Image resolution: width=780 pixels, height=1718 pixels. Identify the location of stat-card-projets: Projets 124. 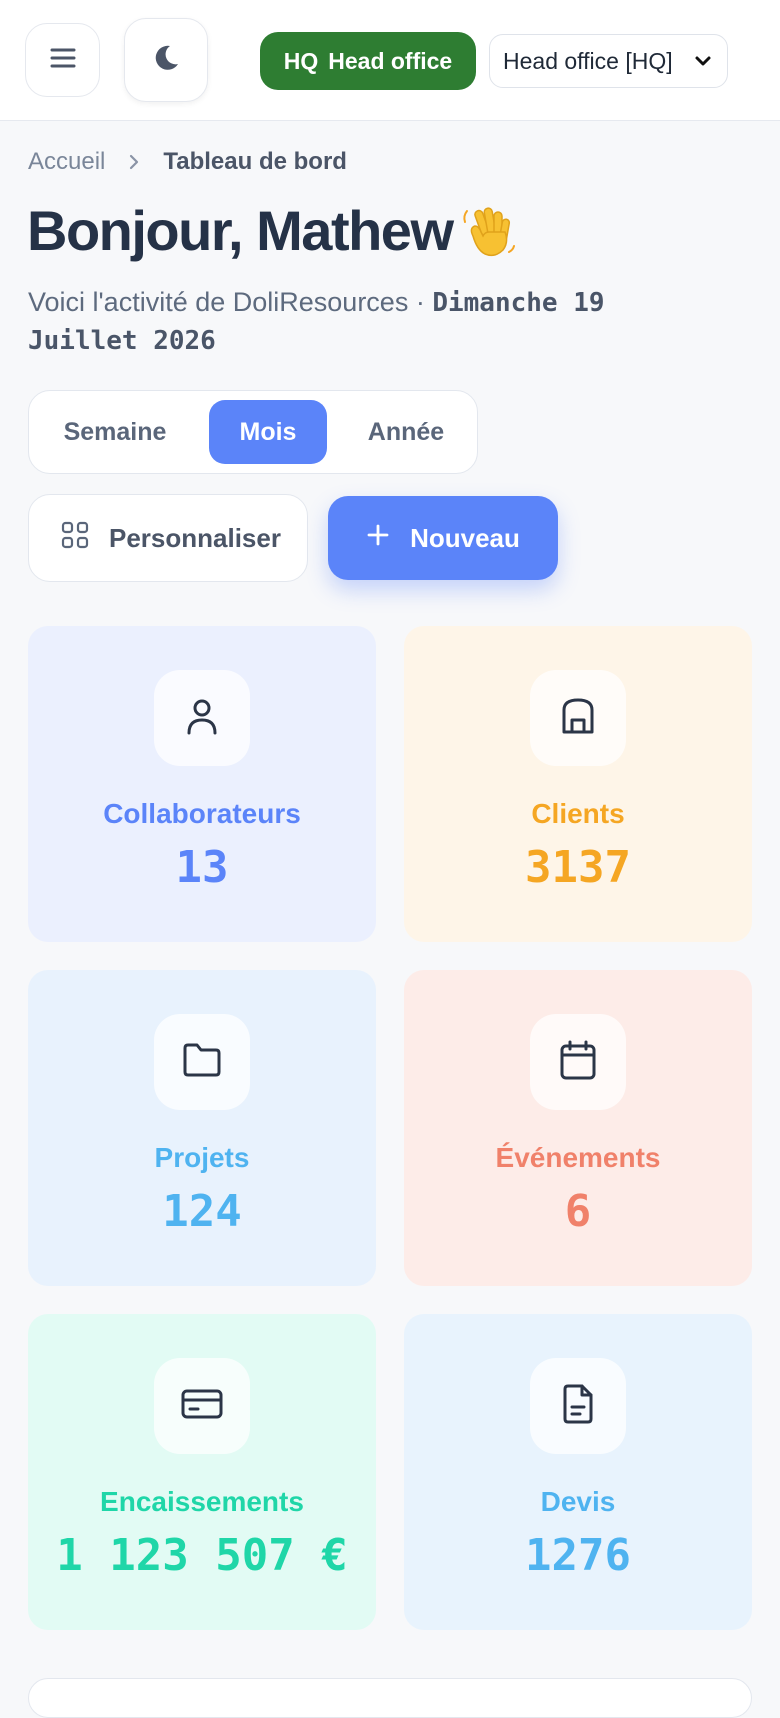
(202, 1128).